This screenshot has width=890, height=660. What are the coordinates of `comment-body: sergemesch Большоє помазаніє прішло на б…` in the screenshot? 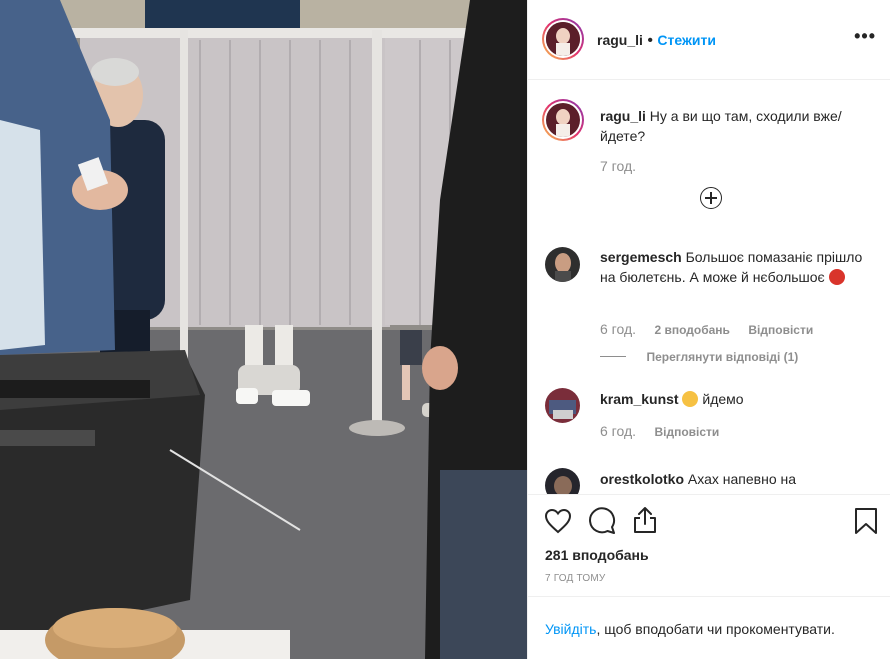 It's located at (735, 267).